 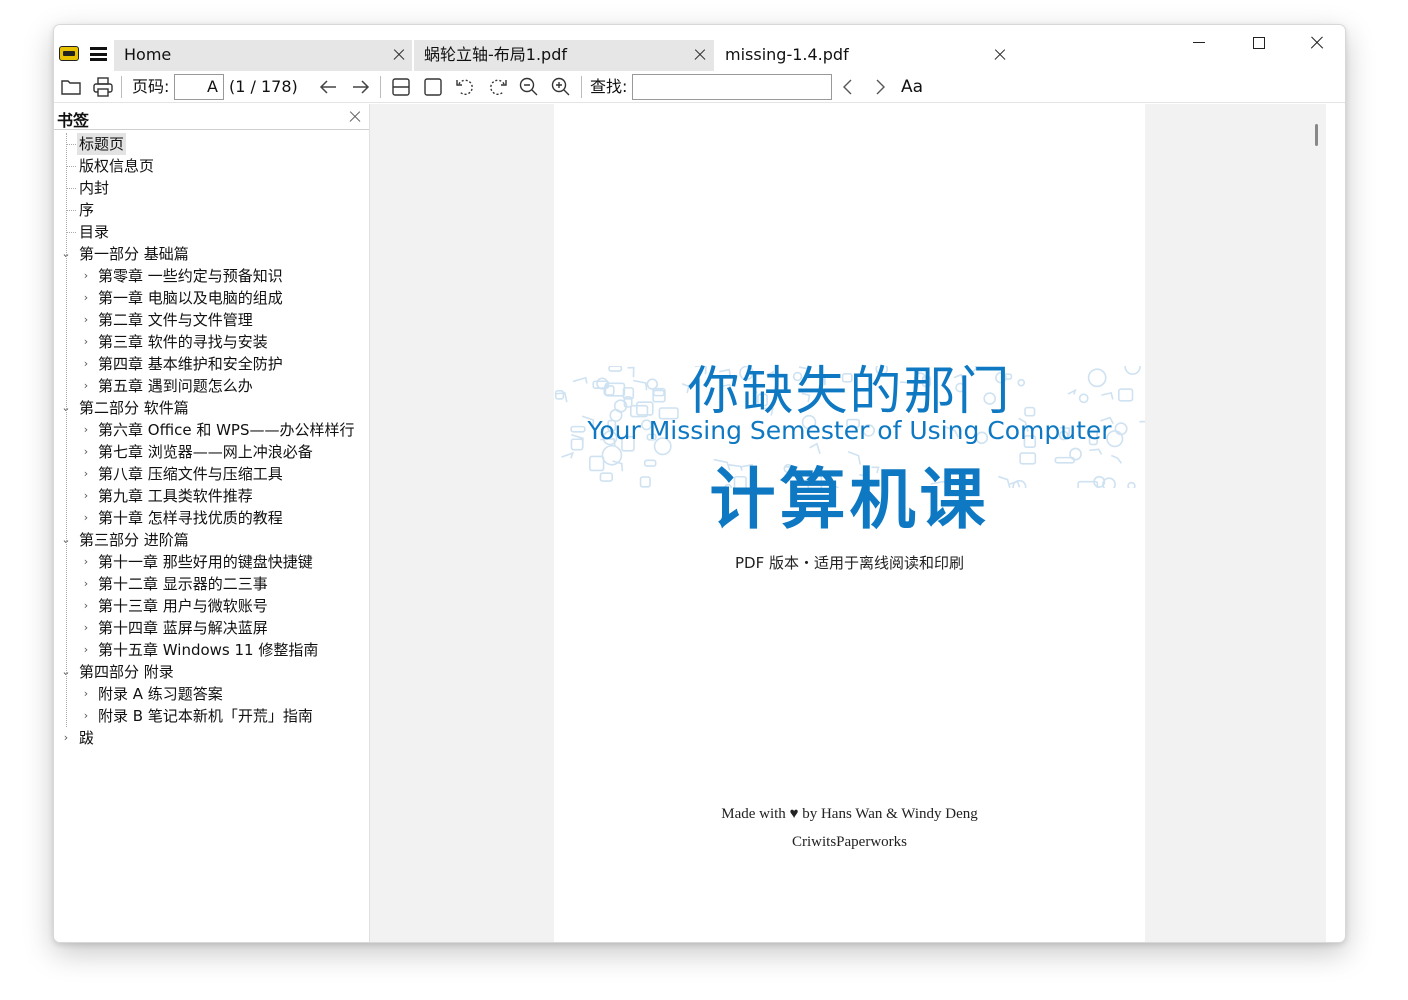 I want to click on bookmark-item: ⌄ 第二部分 软件篇, so click(x=211, y=408).